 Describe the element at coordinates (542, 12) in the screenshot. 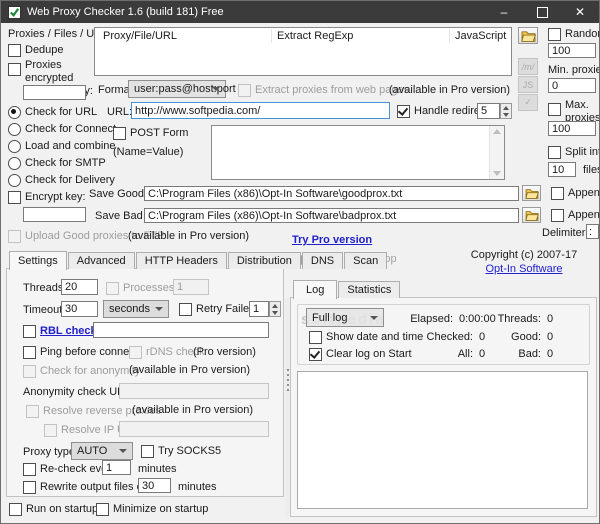

I see `maximize-button` at that location.